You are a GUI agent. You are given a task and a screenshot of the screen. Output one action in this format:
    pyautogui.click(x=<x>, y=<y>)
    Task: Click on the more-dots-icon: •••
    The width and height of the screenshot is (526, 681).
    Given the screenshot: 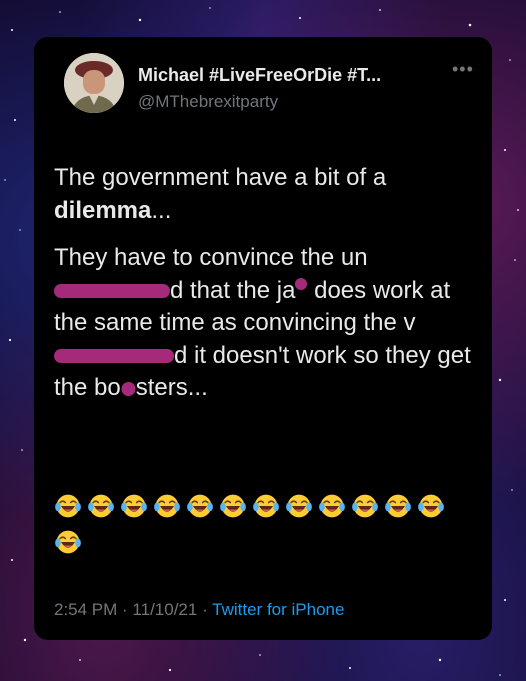 What is the action you would take?
    pyautogui.click(x=463, y=69)
    